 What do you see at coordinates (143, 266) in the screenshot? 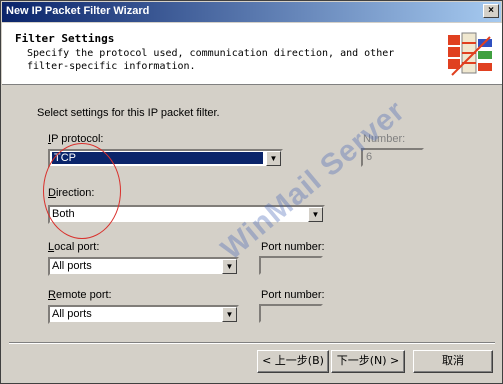
I see `local-port-select: All ports ▼` at bounding box center [143, 266].